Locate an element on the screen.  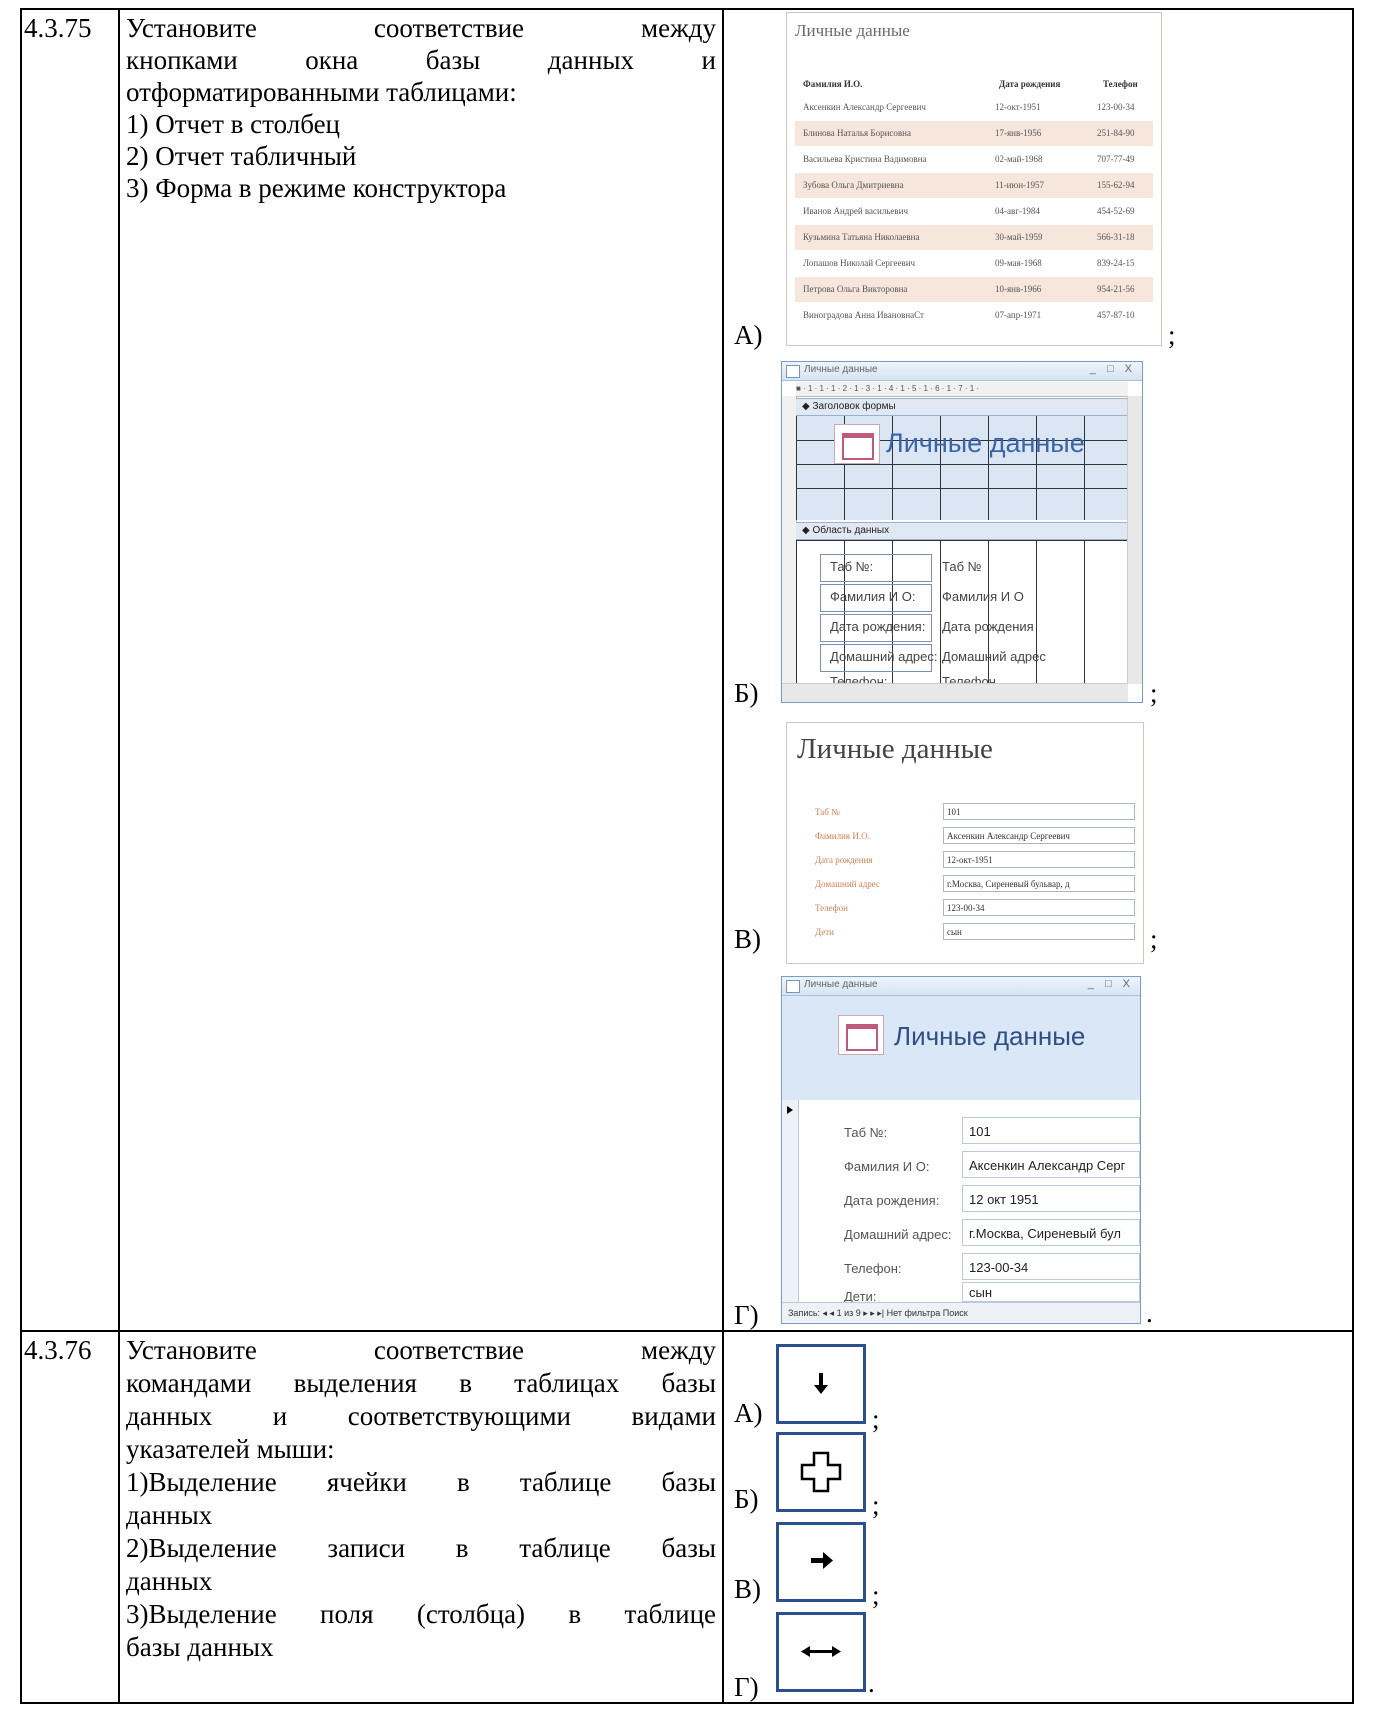
horizontal-scrollbar is located at coordinates (955, 692).